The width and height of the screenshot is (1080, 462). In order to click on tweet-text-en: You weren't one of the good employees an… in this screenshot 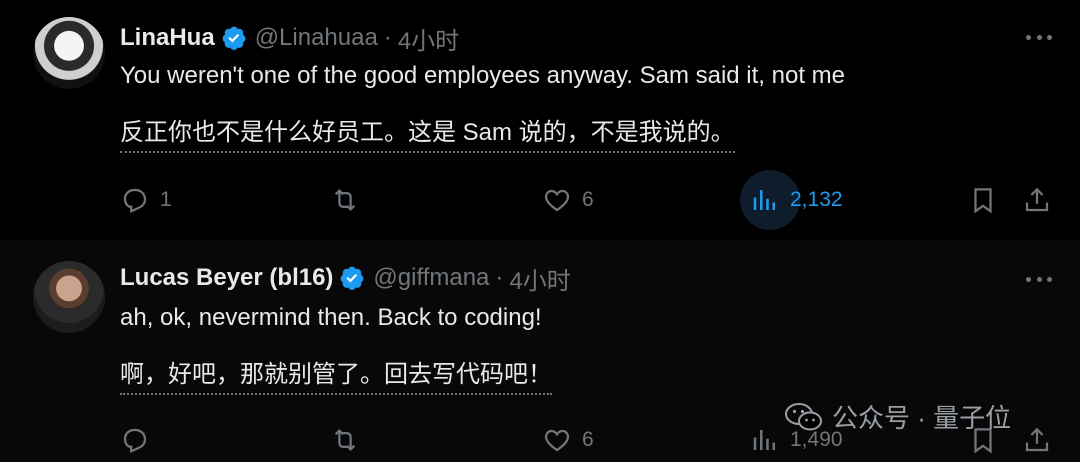, I will do `click(483, 75)`.